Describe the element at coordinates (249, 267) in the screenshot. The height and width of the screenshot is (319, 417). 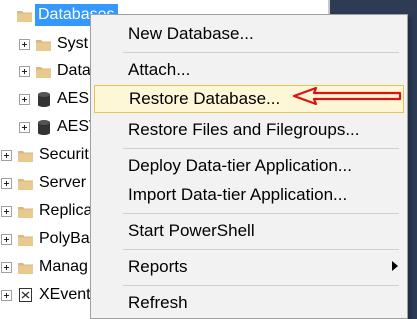
I see `menu-item-reports: Reports` at that location.